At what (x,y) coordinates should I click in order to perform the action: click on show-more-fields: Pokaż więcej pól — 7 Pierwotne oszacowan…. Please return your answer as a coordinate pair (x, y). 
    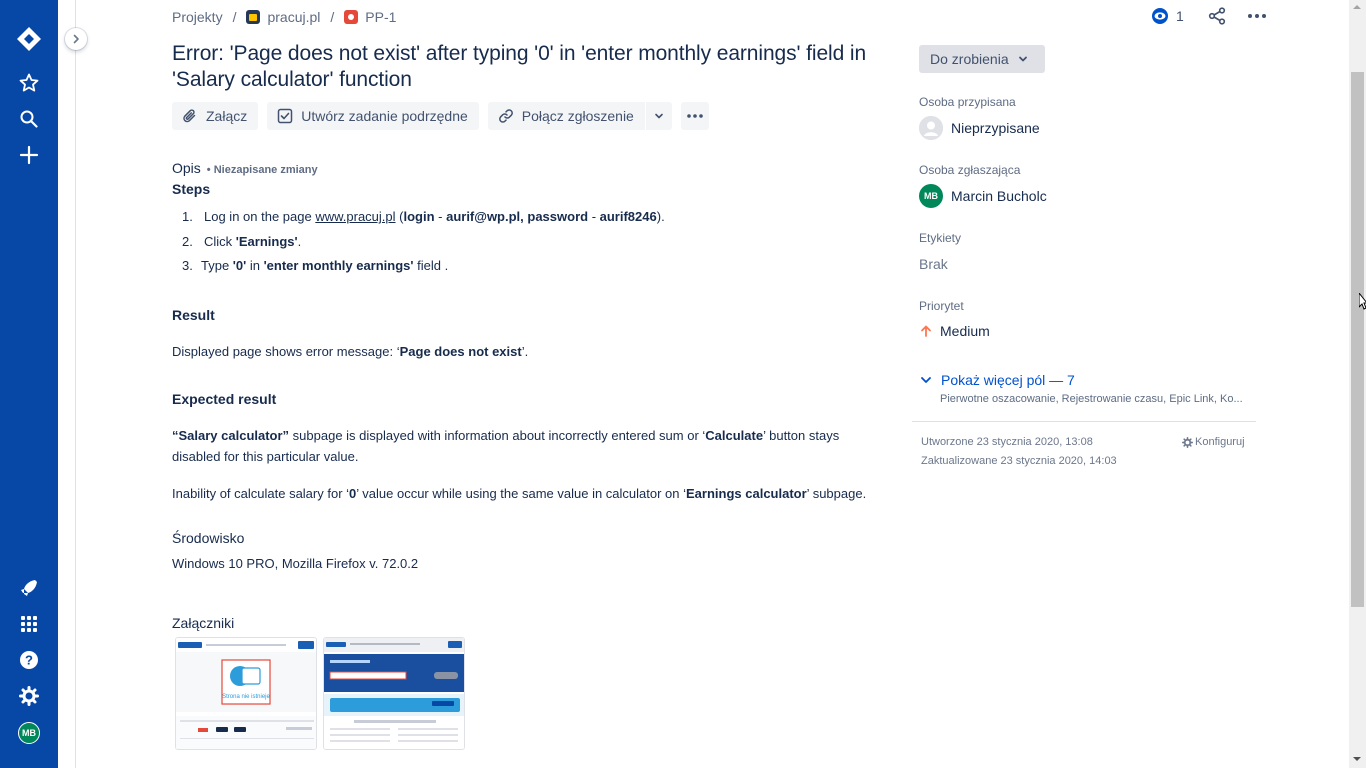
    Looking at the image, I should click on (1081, 388).